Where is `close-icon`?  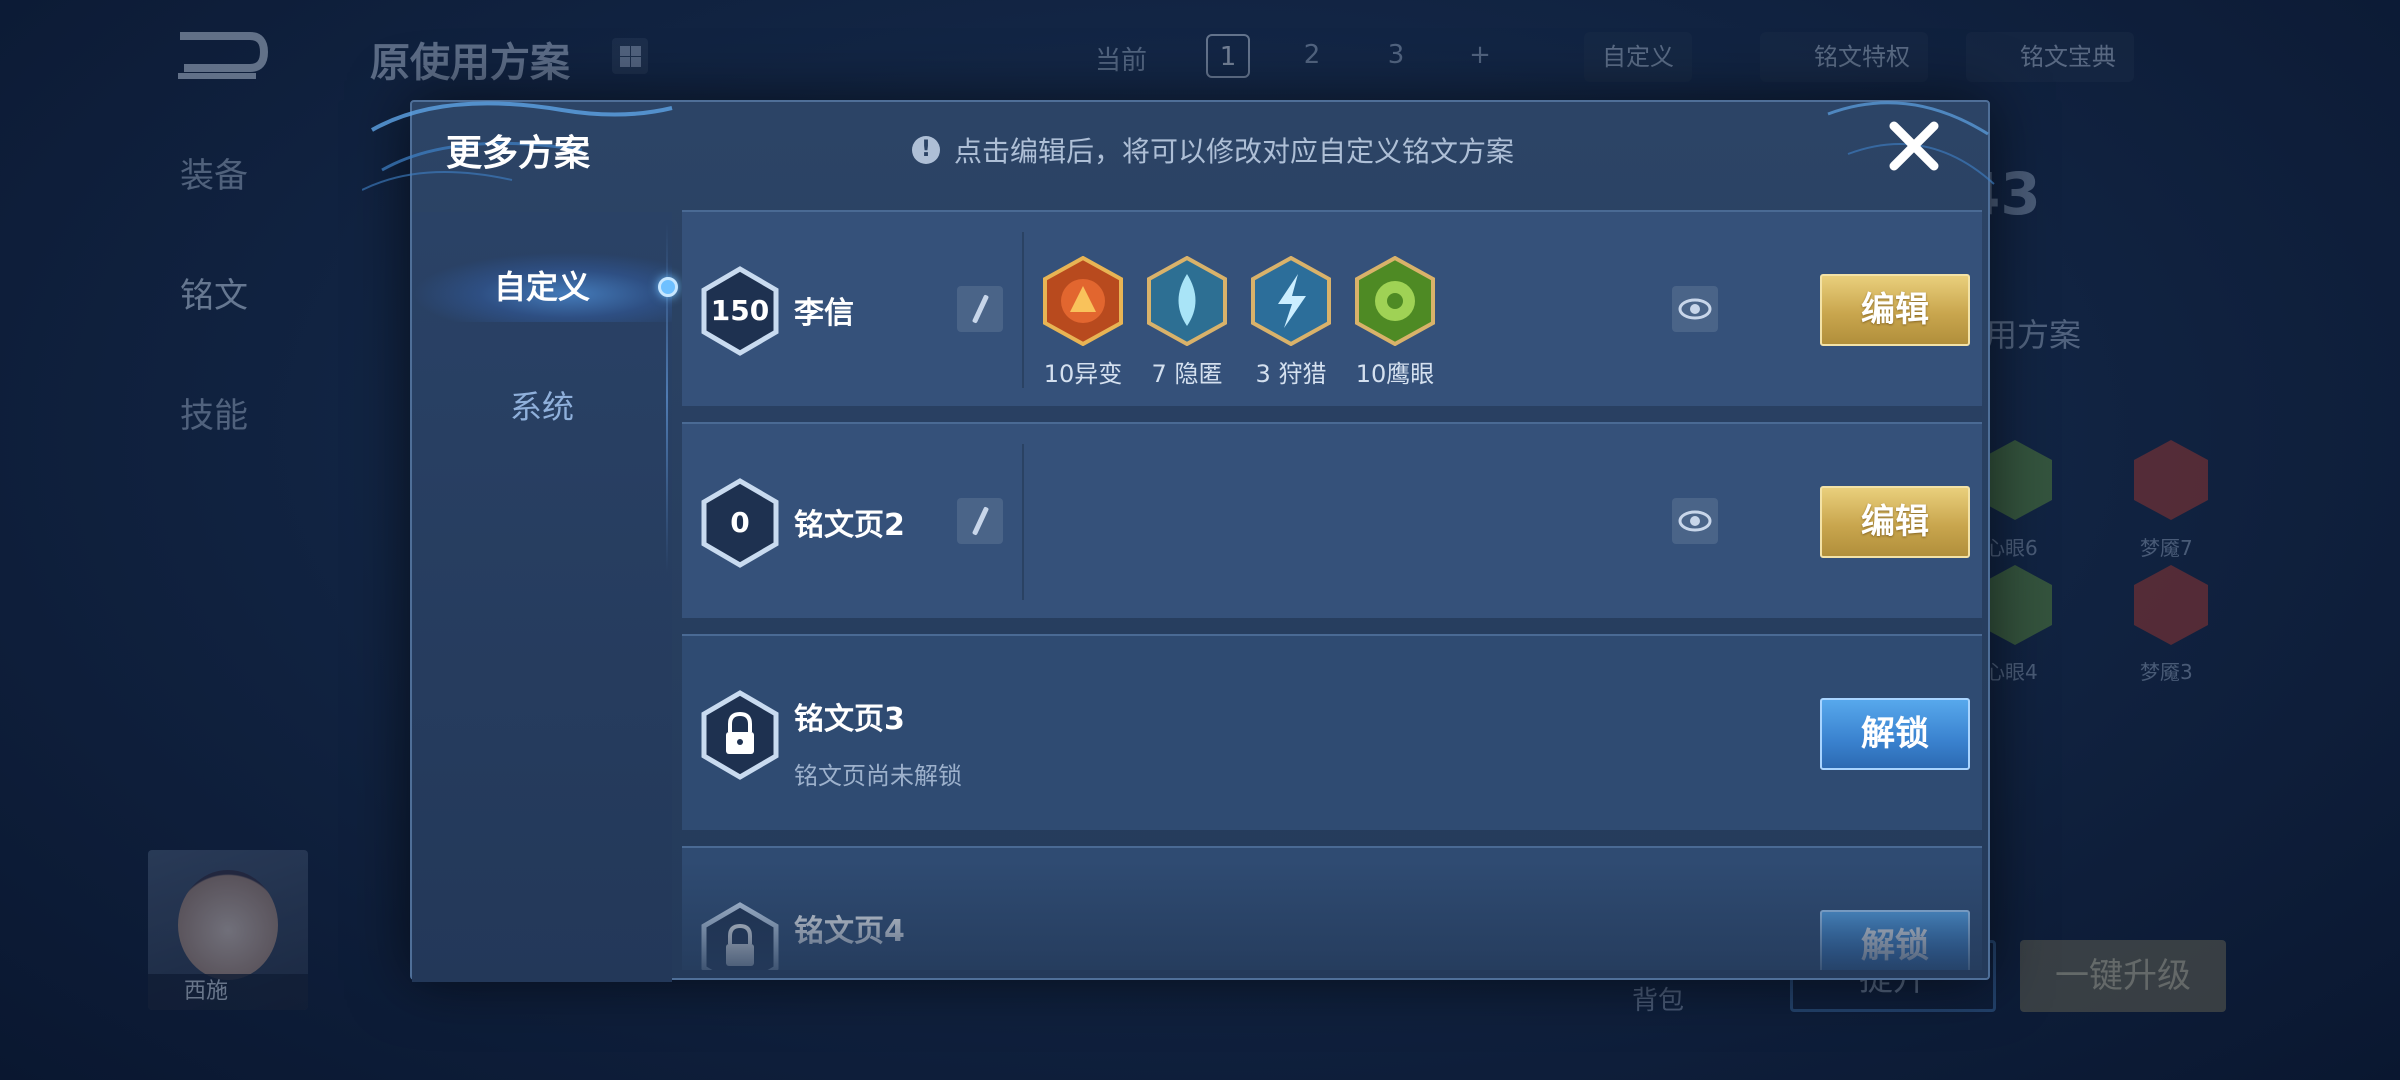
close-icon is located at coordinates (1914, 146).